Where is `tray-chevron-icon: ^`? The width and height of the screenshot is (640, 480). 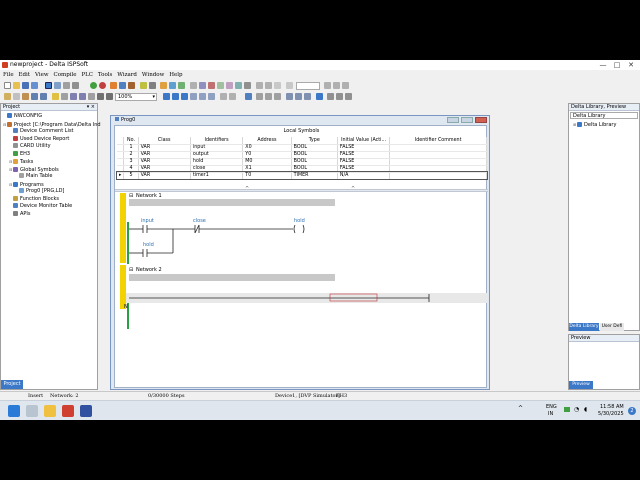 tray-chevron-icon: ^ is located at coordinates (522, 409).